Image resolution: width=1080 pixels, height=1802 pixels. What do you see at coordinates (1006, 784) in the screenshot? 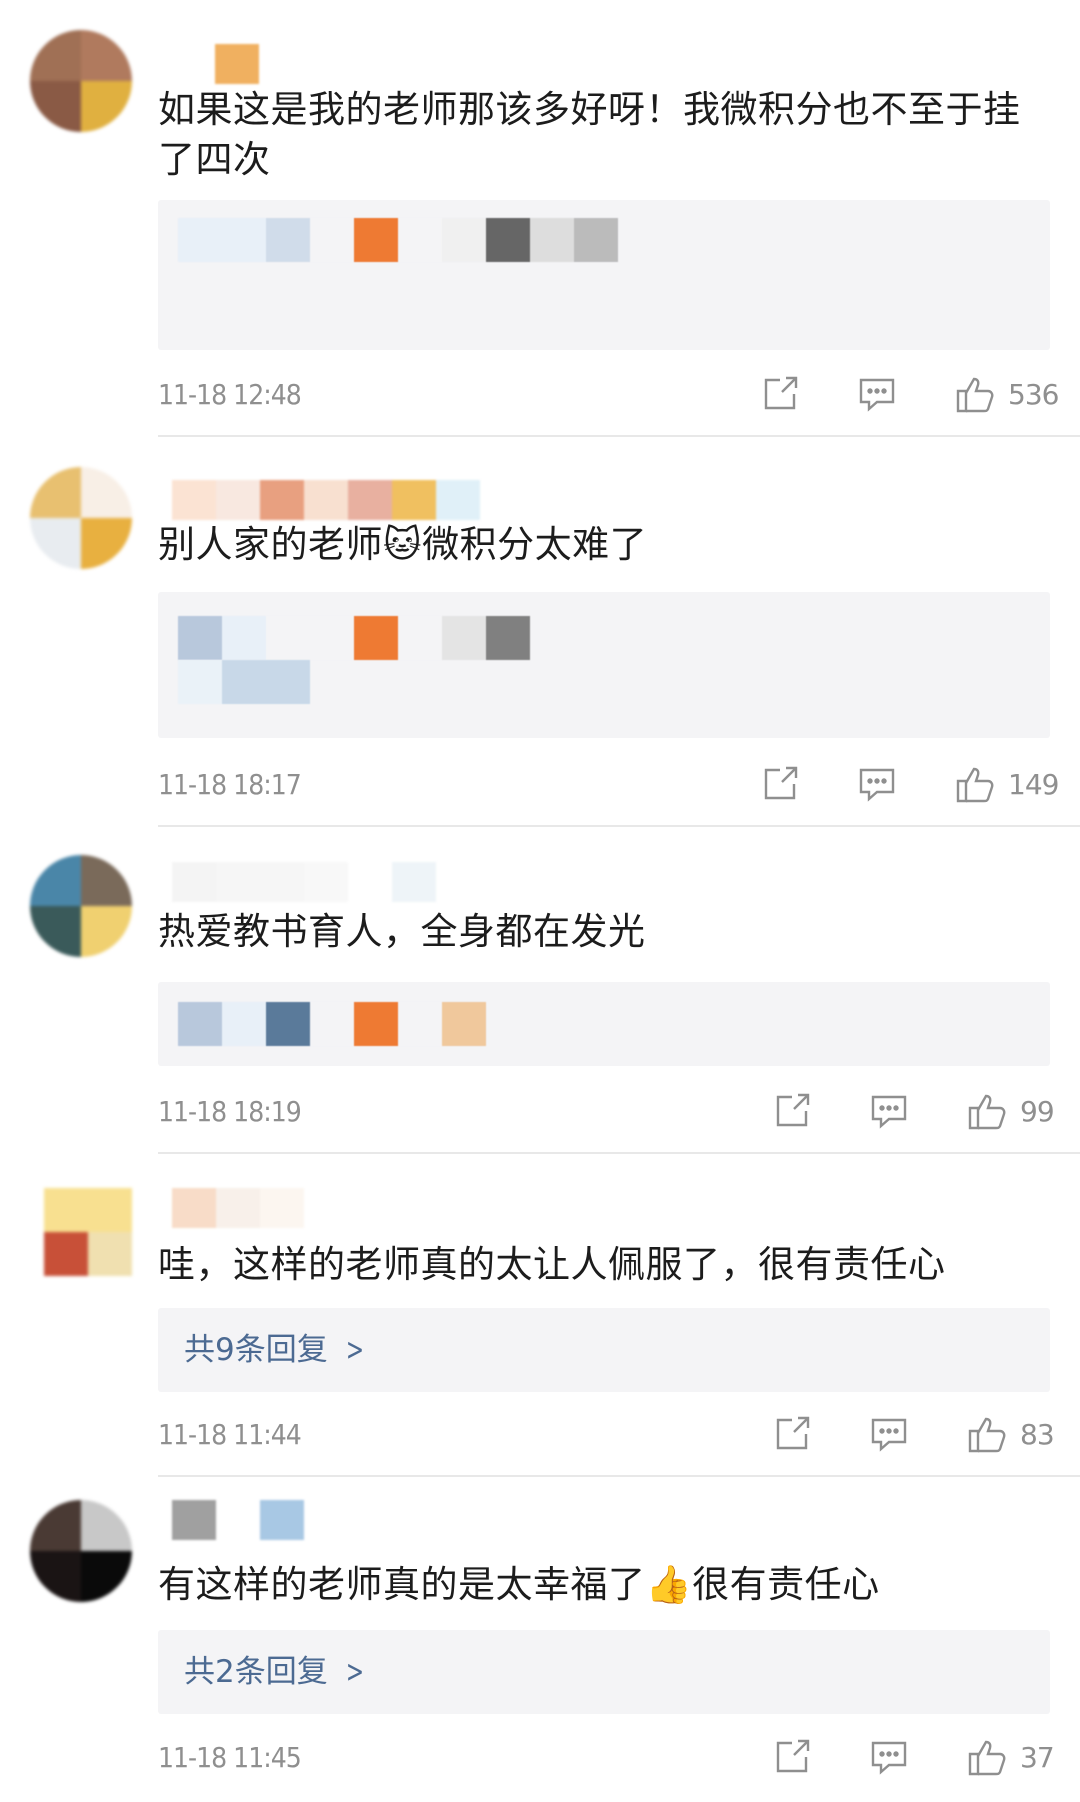
I see `like-button: 149` at bounding box center [1006, 784].